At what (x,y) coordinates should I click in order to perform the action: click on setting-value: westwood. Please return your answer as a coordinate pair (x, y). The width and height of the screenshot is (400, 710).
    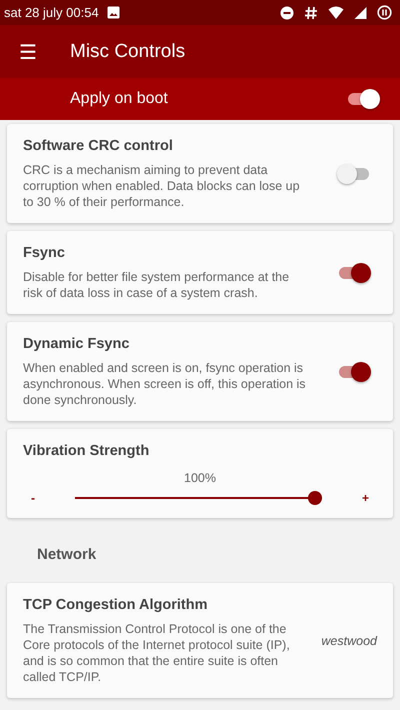
    Looking at the image, I should click on (349, 641).